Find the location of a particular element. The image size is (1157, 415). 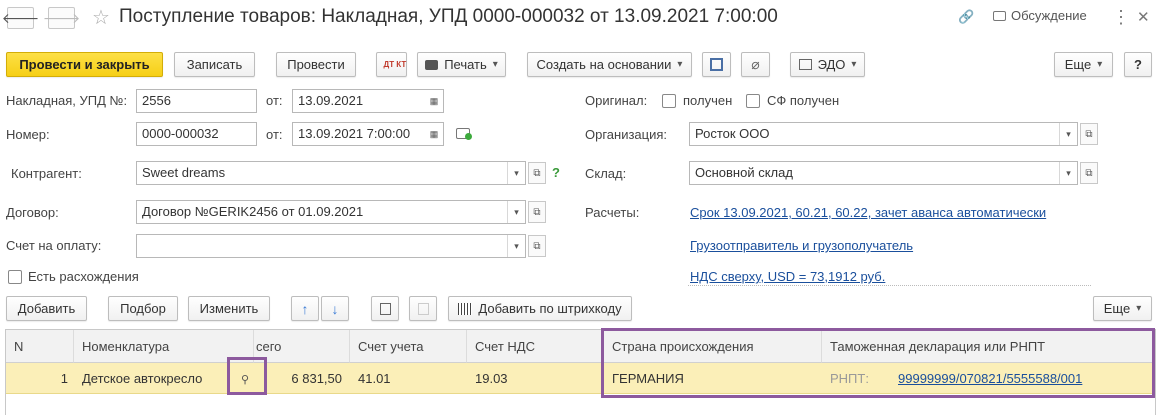

forward-button: 🡒 is located at coordinates (61, 18).